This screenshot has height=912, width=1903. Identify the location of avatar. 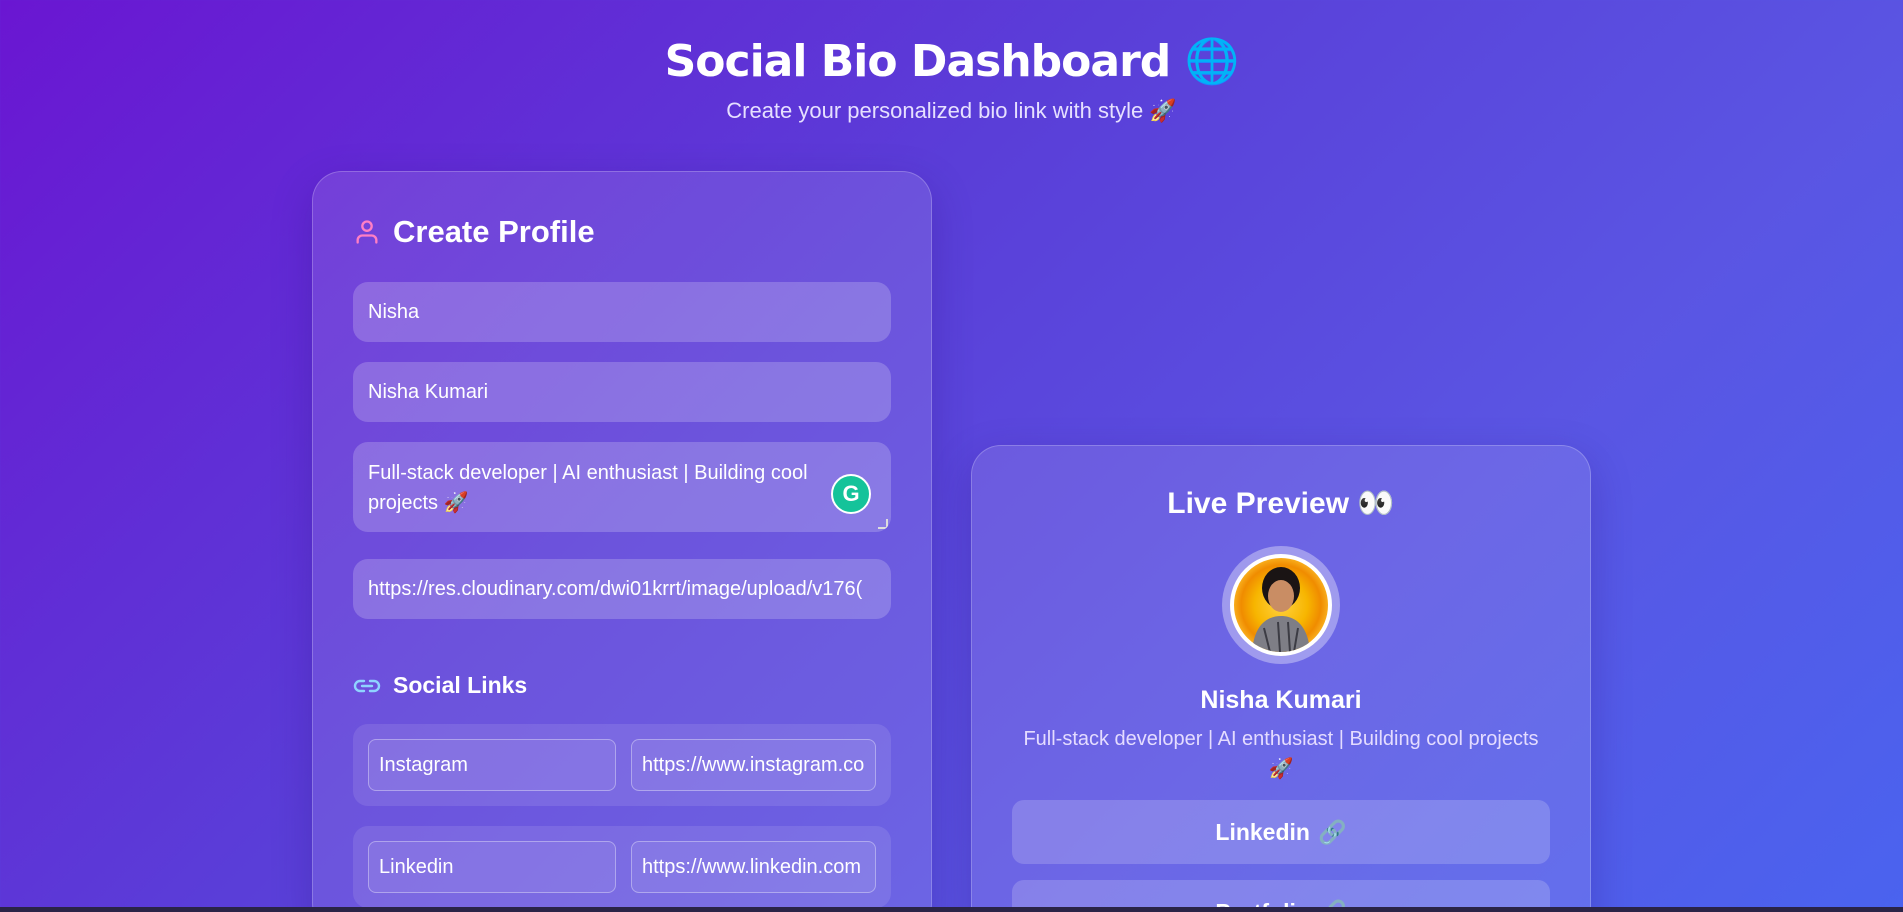
(1281, 605).